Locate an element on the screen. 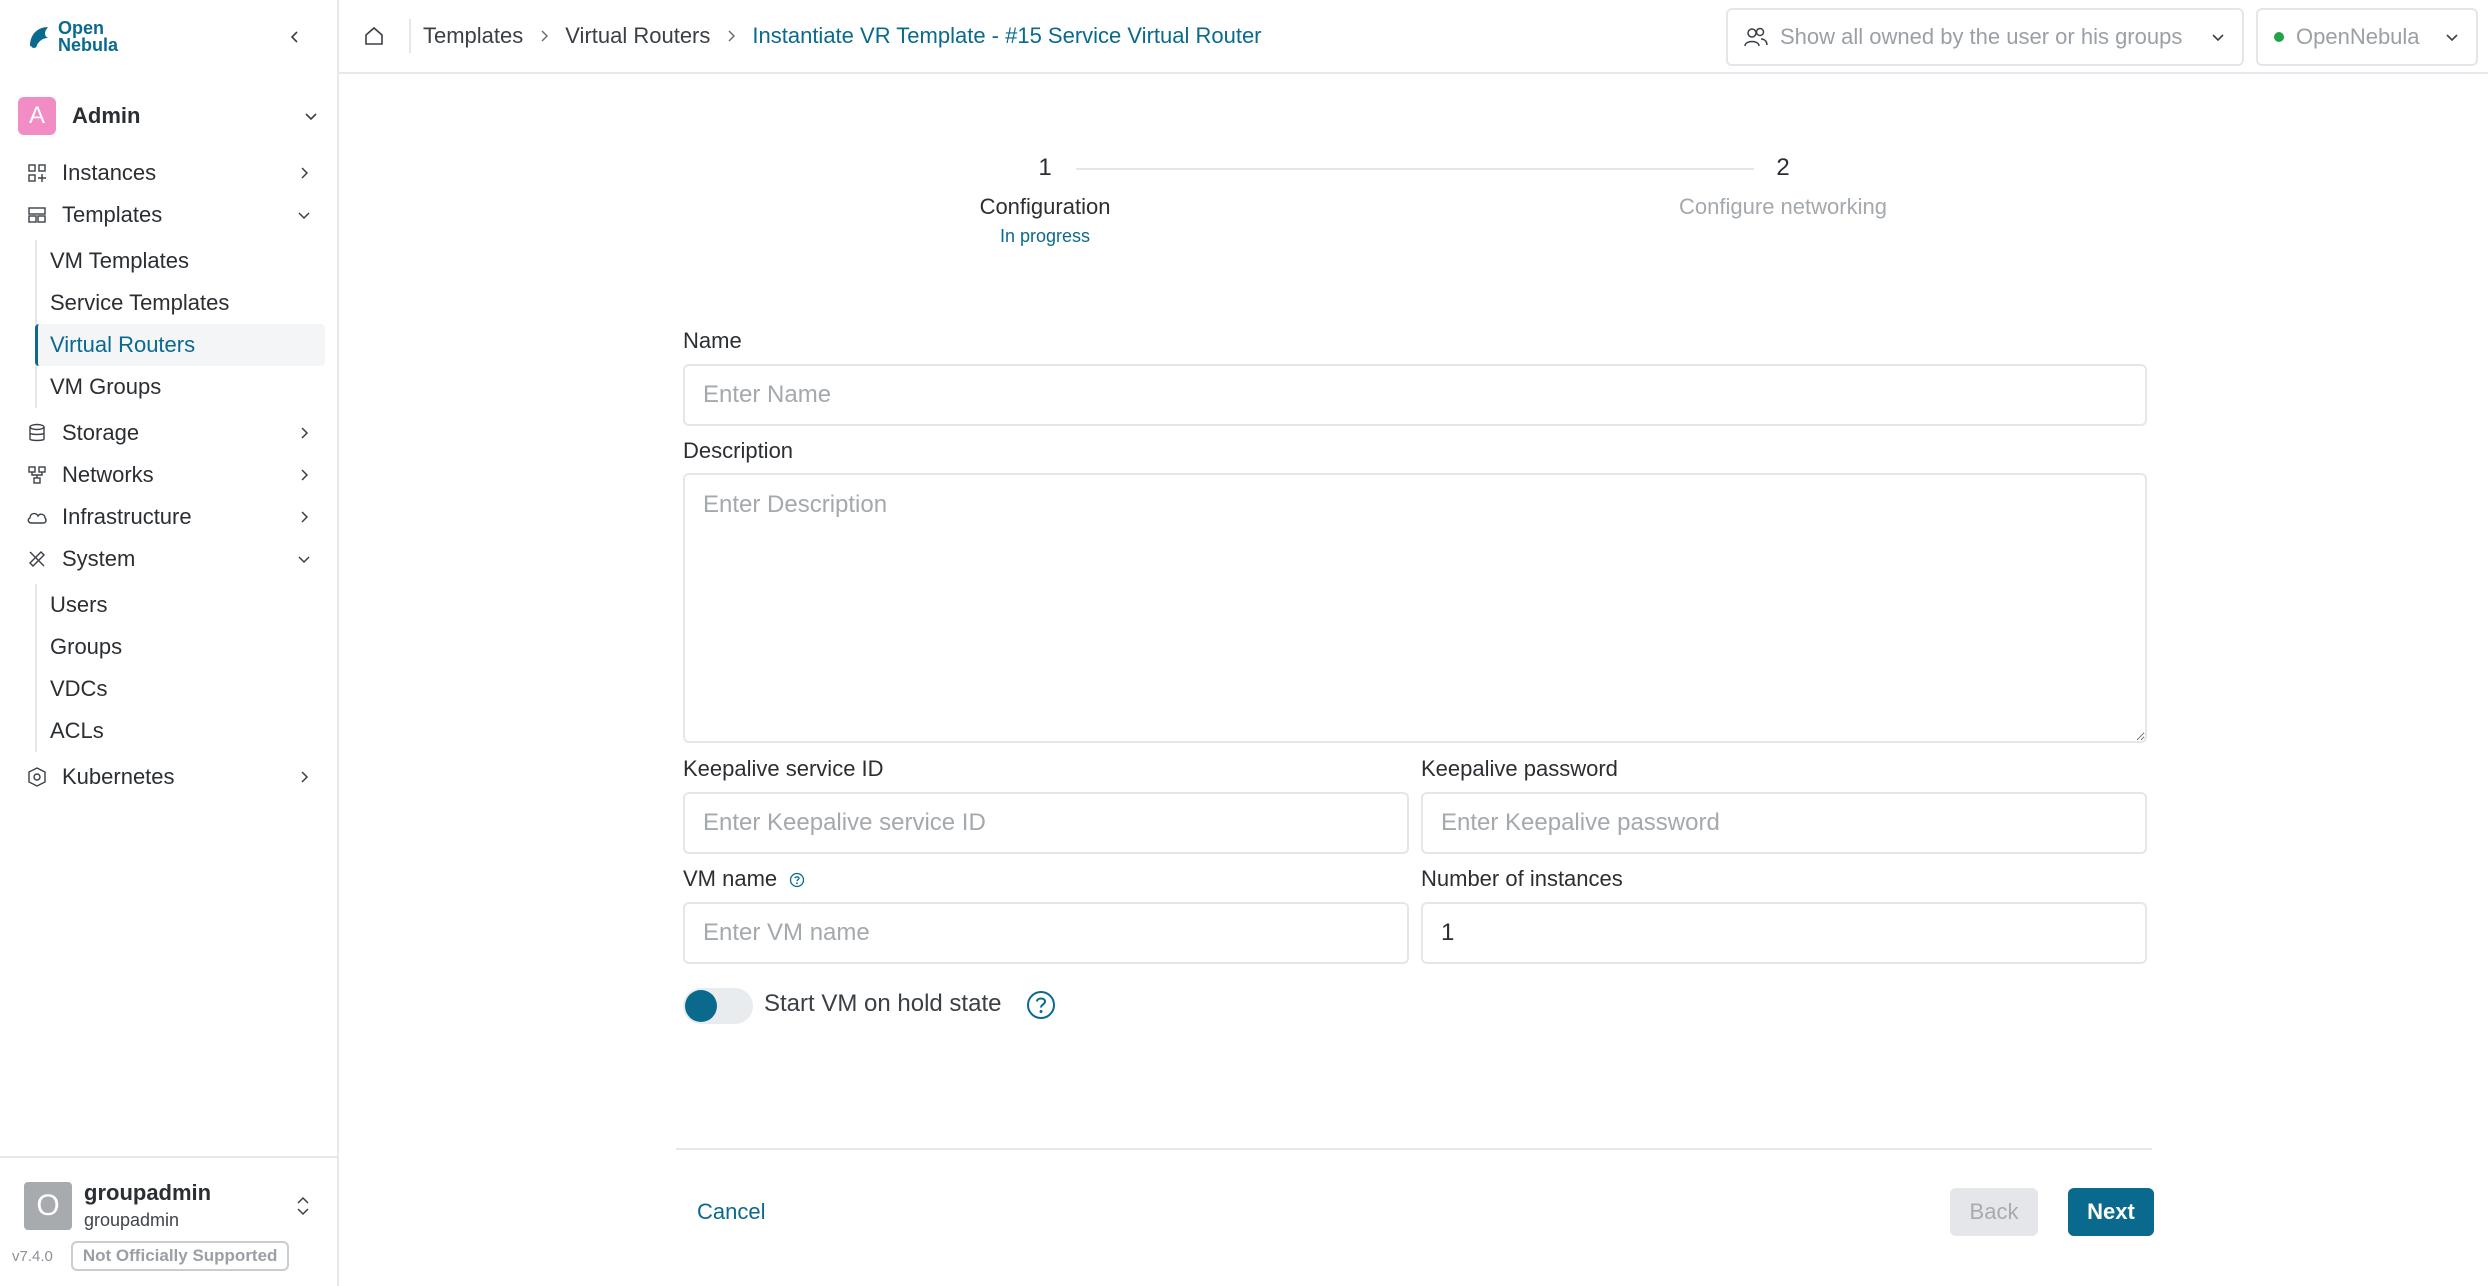  sidebar-item-label: Infrastructure is located at coordinates (127, 516).